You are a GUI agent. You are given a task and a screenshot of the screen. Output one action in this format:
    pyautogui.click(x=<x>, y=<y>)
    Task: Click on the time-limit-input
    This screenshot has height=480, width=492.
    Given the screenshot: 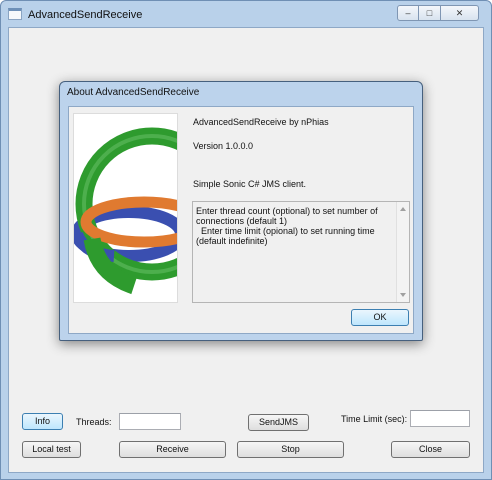 What is the action you would take?
    pyautogui.click(x=440, y=418)
    